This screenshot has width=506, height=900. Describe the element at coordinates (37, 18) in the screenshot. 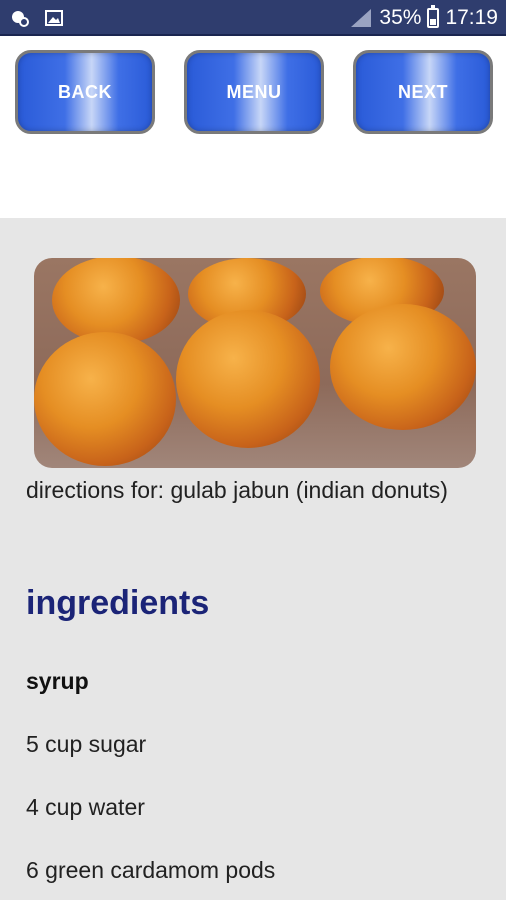

I see `status-left` at that location.